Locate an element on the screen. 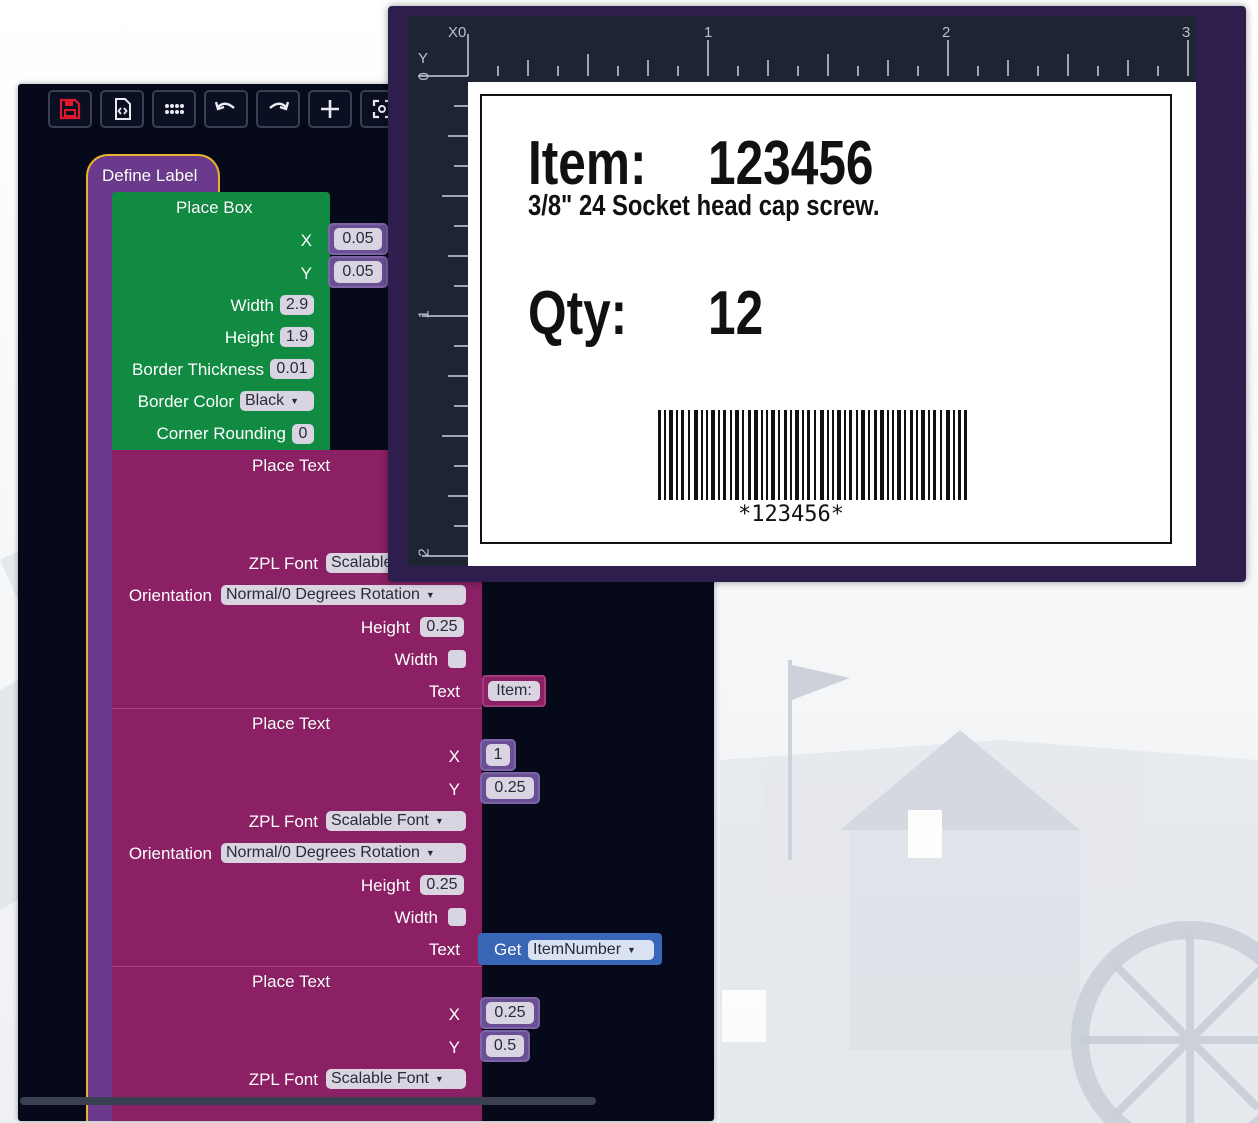  horizontal-scrollbar is located at coordinates (308, 1101).